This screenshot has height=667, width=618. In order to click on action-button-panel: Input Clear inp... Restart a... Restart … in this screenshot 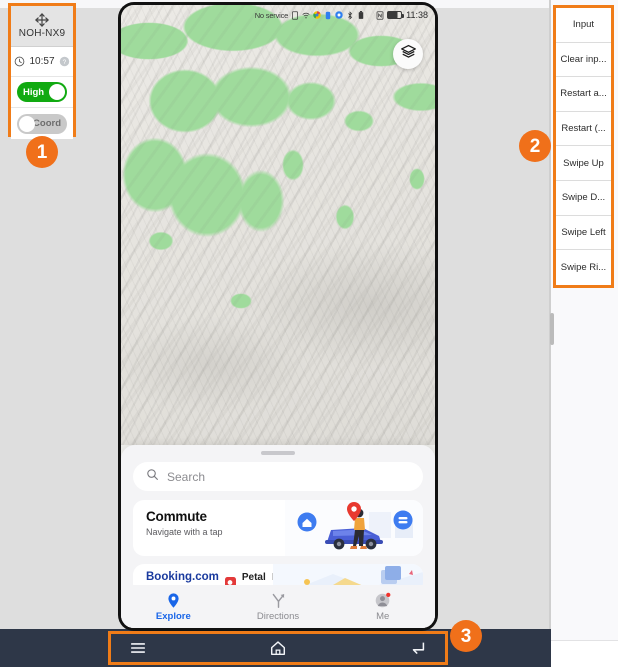, I will do `click(583, 146)`.